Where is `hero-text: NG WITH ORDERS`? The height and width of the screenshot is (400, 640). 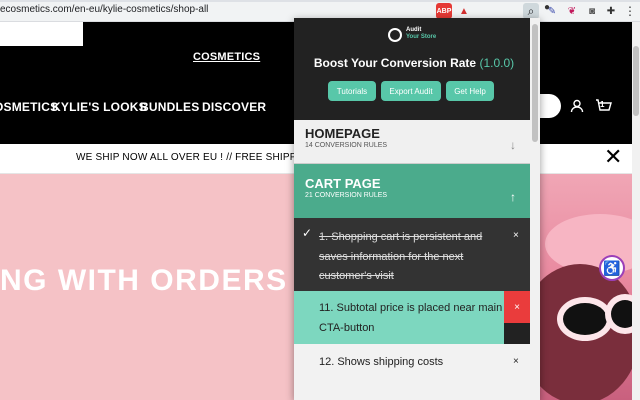 hero-text: NG WITH ORDERS is located at coordinates (144, 280).